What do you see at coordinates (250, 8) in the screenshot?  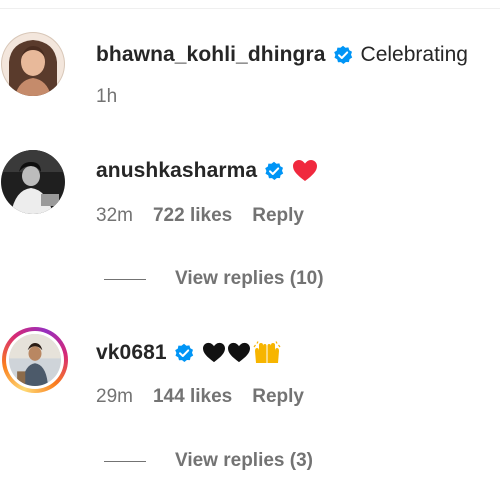 I see `top-divider` at bounding box center [250, 8].